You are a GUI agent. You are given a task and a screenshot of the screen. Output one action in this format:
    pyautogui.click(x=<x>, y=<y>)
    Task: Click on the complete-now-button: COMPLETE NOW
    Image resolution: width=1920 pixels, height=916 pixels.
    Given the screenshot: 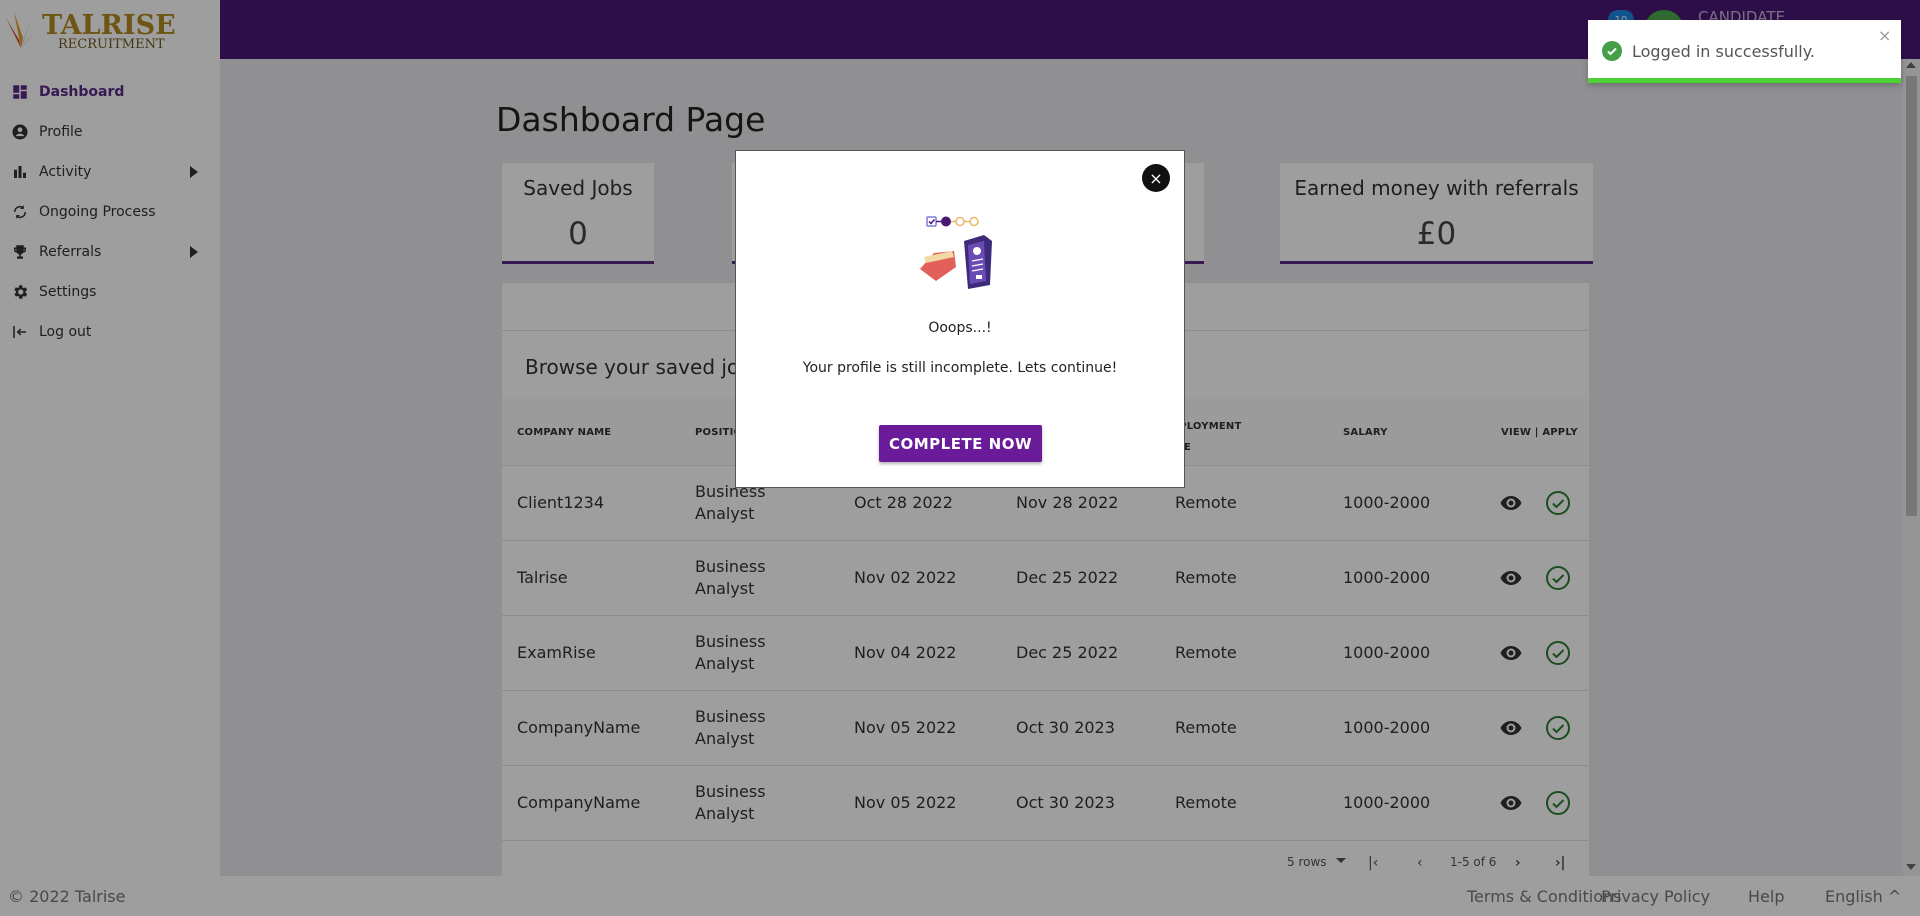 What is the action you would take?
    pyautogui.click(x=960, y=443)
    